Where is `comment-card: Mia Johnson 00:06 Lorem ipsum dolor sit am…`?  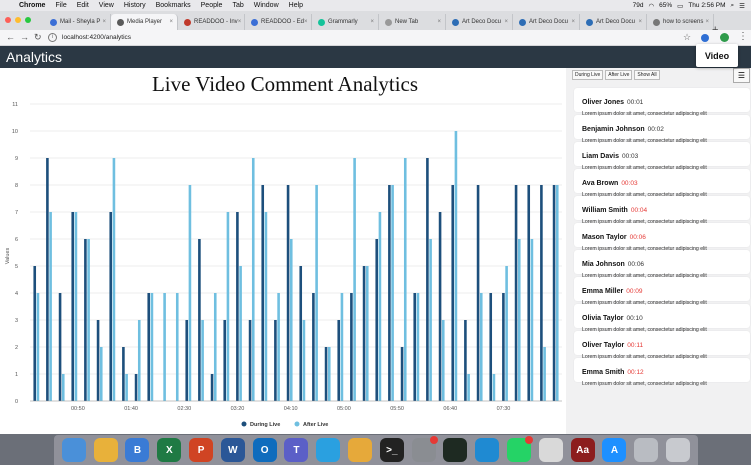
comment-card: Mia Johnson 00:06 Lorem ipsum dolor sit am… is located at coordinates (662, 264).